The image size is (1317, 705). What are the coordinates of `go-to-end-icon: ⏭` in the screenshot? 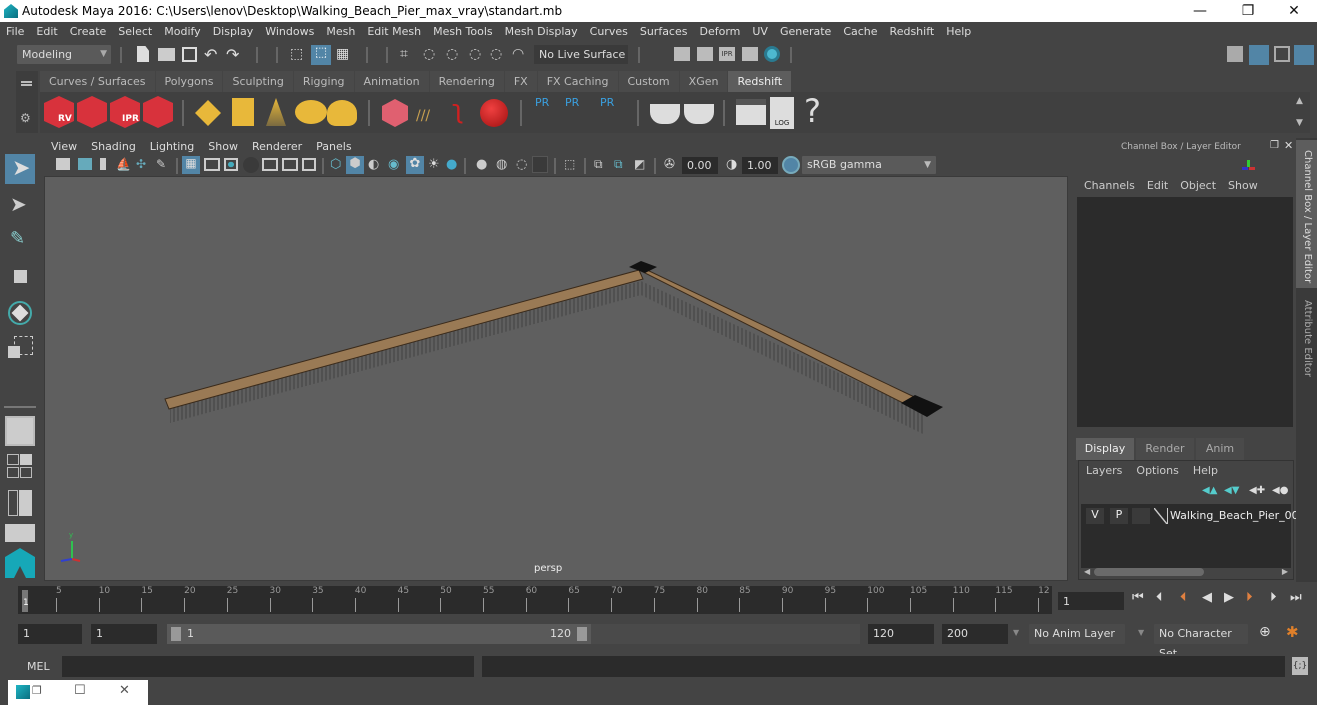 It's located at (1296, 597).